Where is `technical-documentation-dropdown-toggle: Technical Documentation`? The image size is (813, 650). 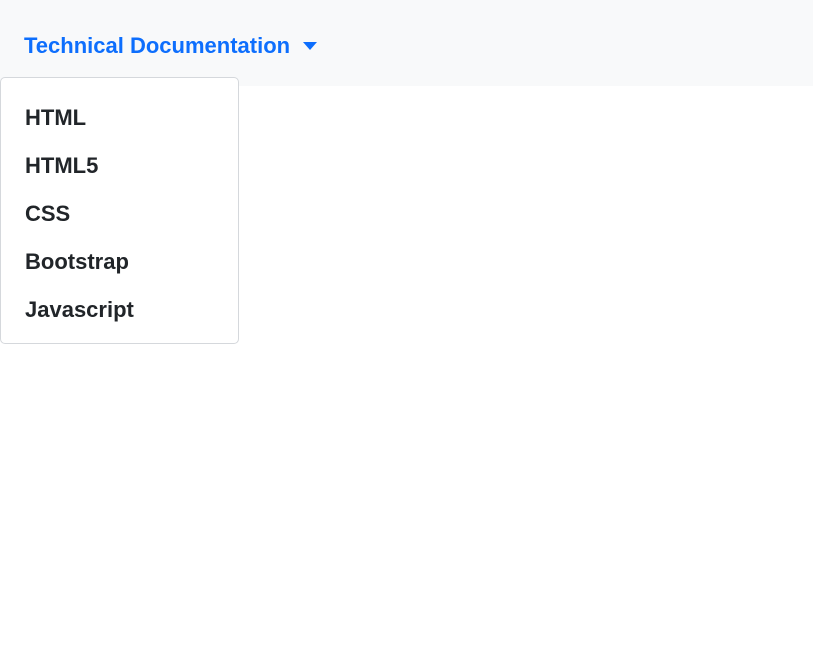
technical-documentation-dropdown-toggle: Technical Documentation is located at coordinates (171, 46).